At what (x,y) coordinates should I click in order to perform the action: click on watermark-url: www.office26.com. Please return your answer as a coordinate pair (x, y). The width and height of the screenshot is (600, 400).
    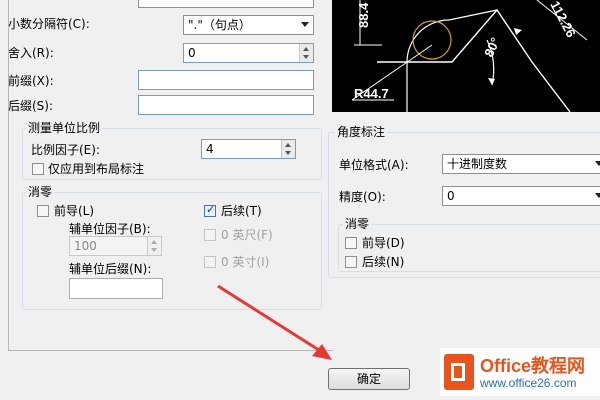
    Looking at the image, I should click on (528, 383).